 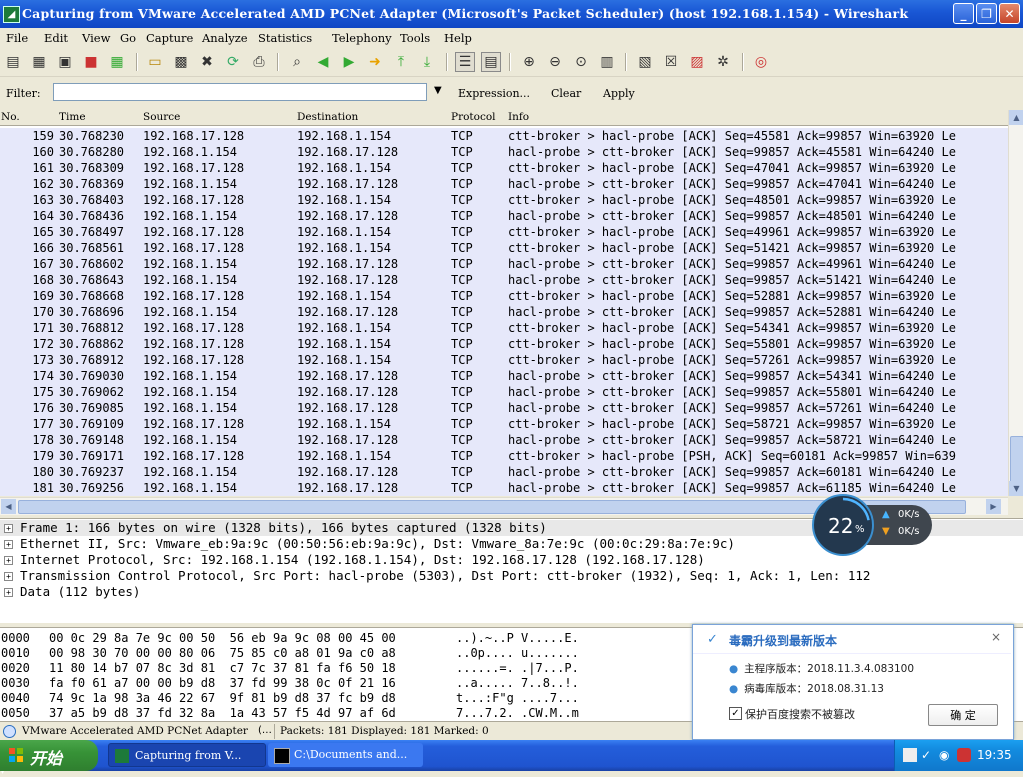 I want to click on help-icon: ◎, so click(x=761, y=62).